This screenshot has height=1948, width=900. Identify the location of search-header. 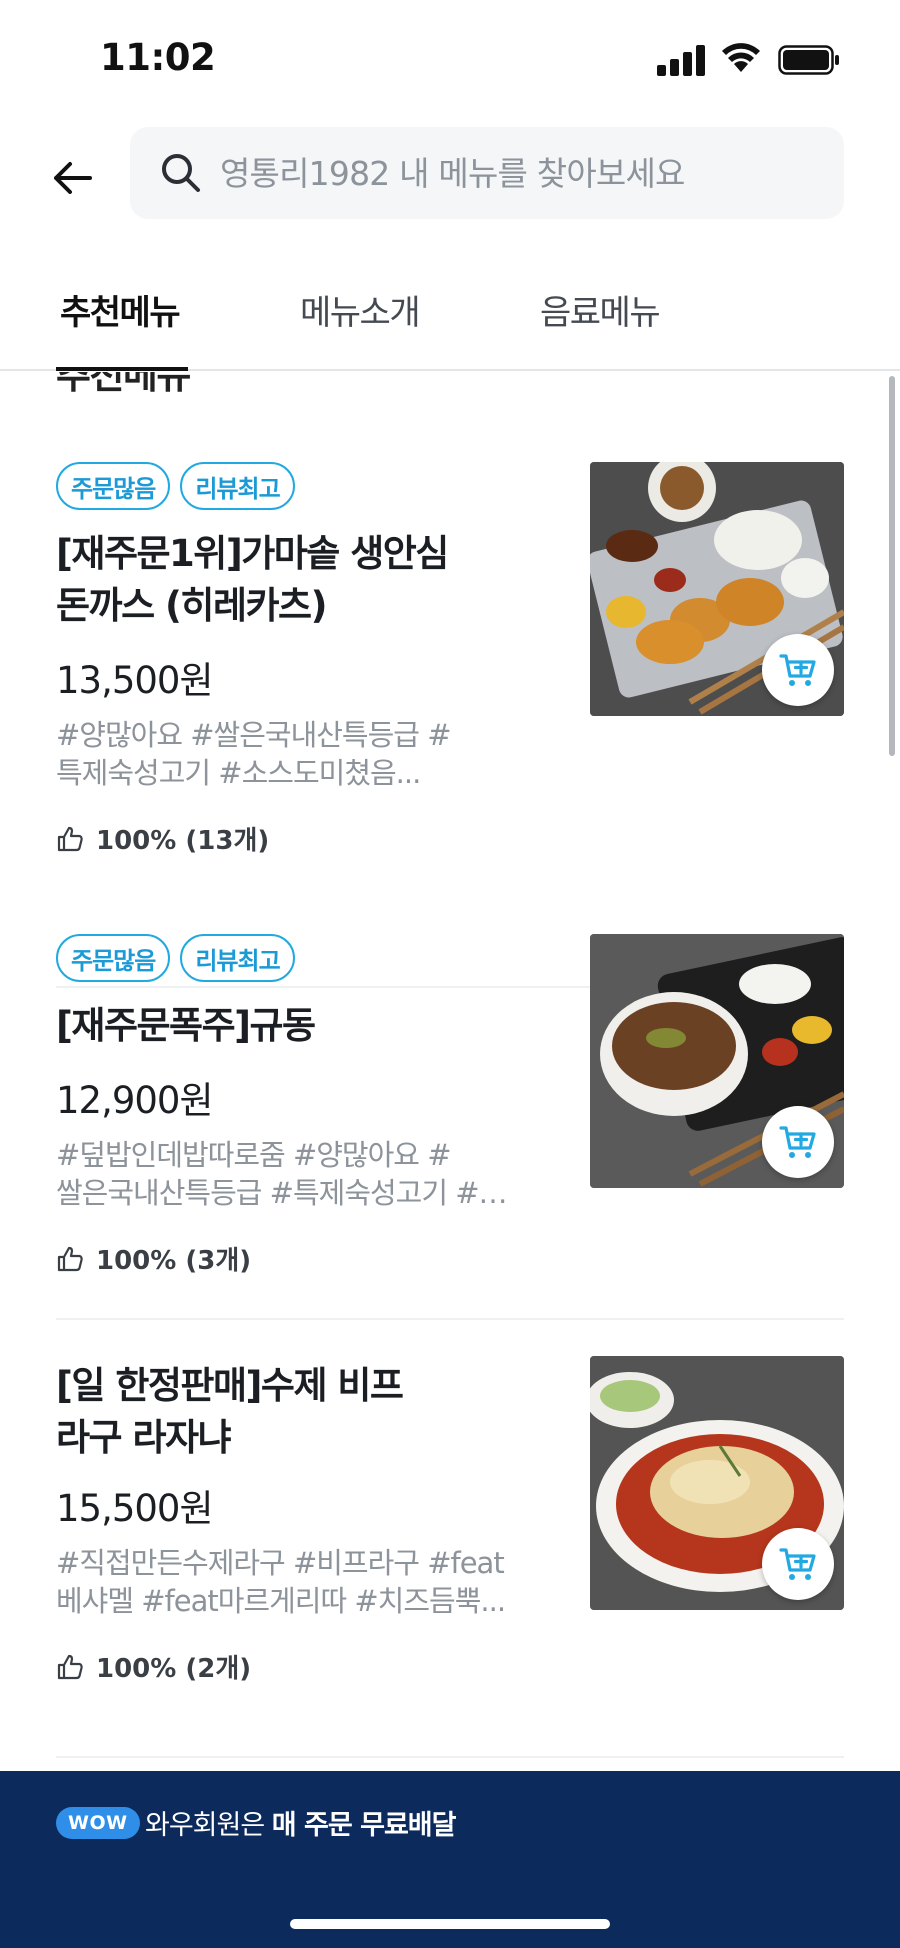
(450, 170).